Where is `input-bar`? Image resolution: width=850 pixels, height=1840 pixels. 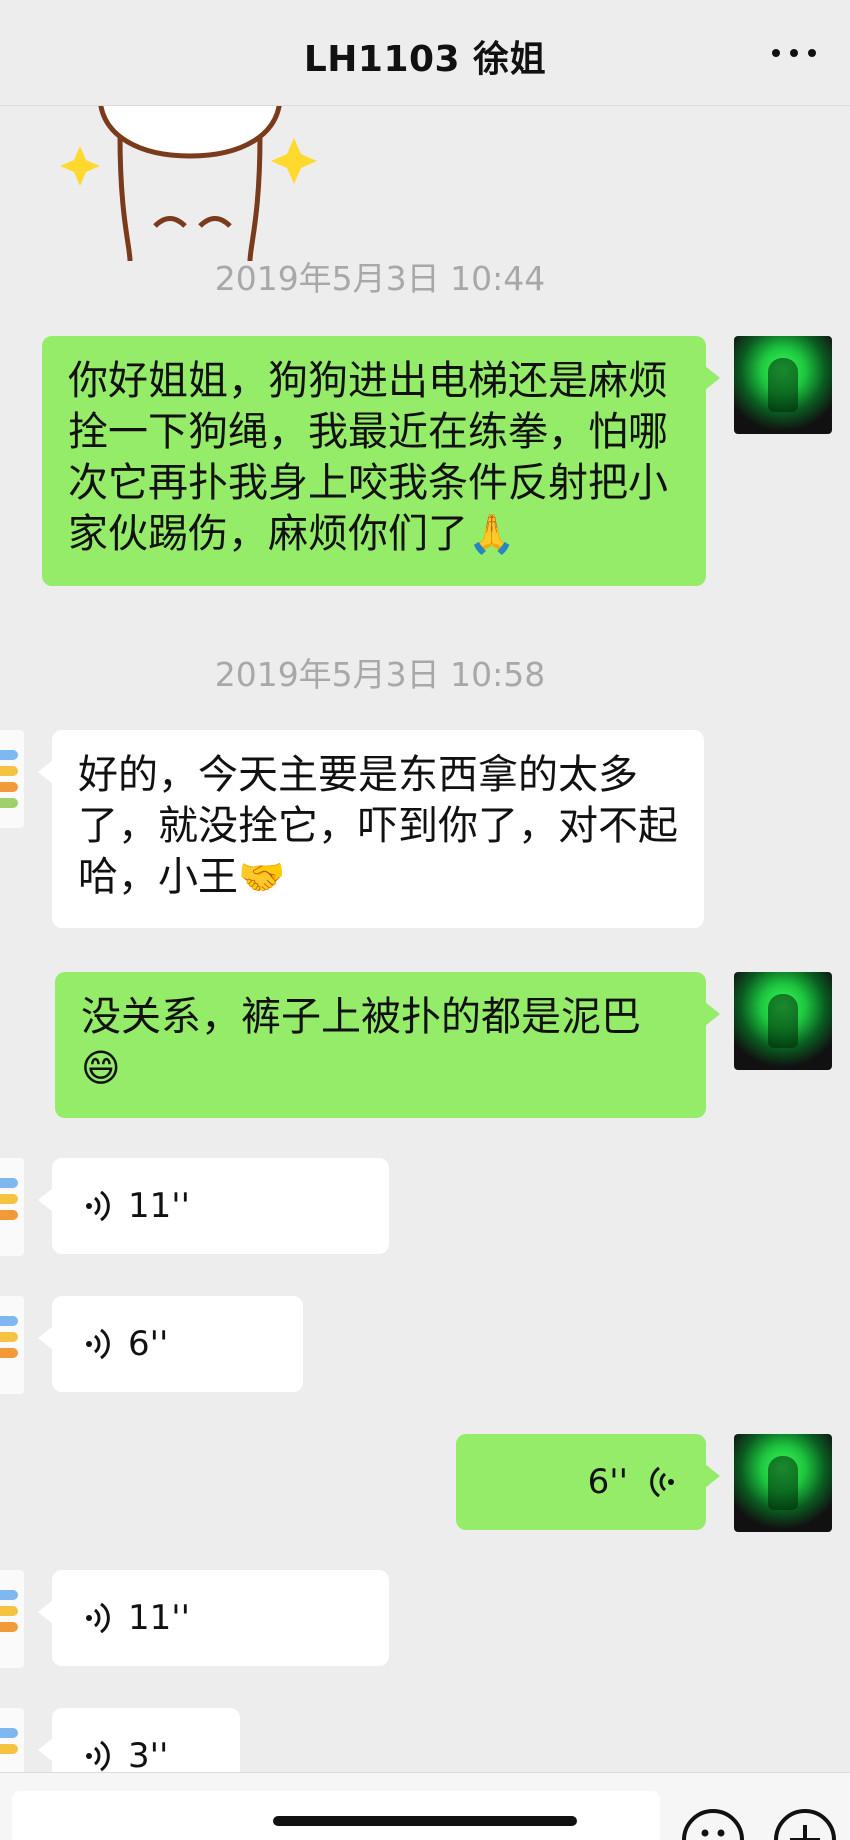 input-bar is located at coordinates (425, 1806).